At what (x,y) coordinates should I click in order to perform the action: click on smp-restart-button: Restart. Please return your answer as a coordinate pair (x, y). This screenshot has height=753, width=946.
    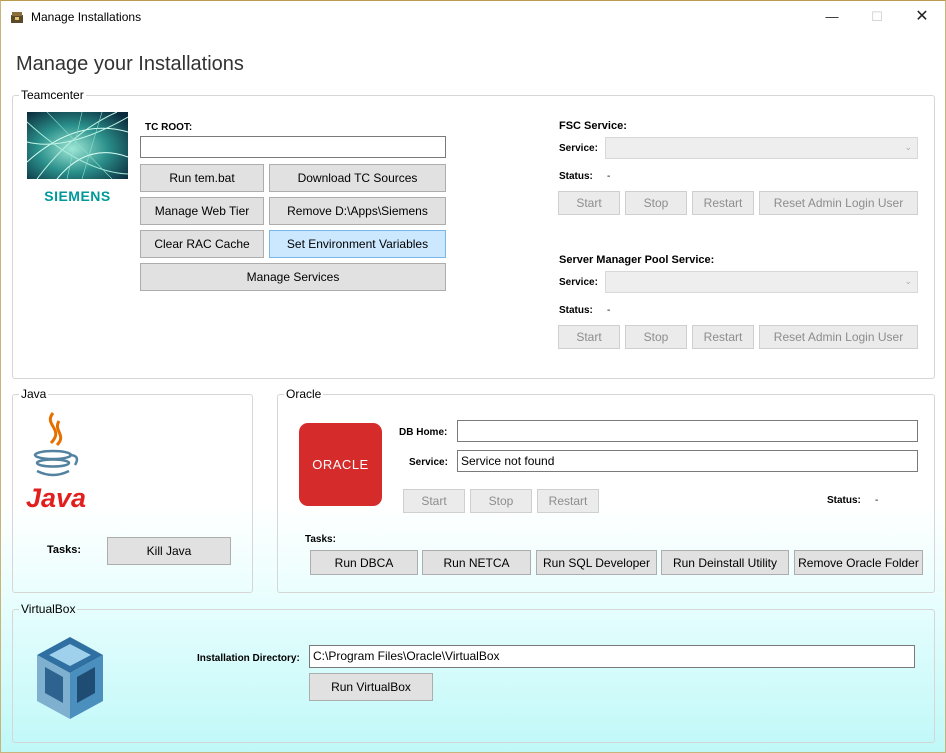
    Looking at the image, I should click on (723, 337).